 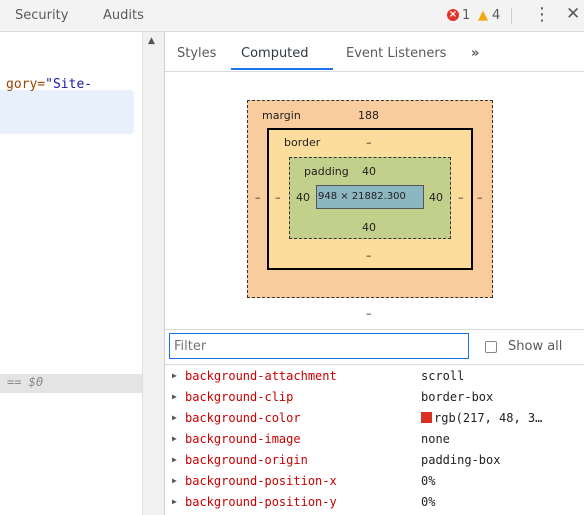 I want to click on property-row: ▶ background-image none, so click(x=374, y=441).